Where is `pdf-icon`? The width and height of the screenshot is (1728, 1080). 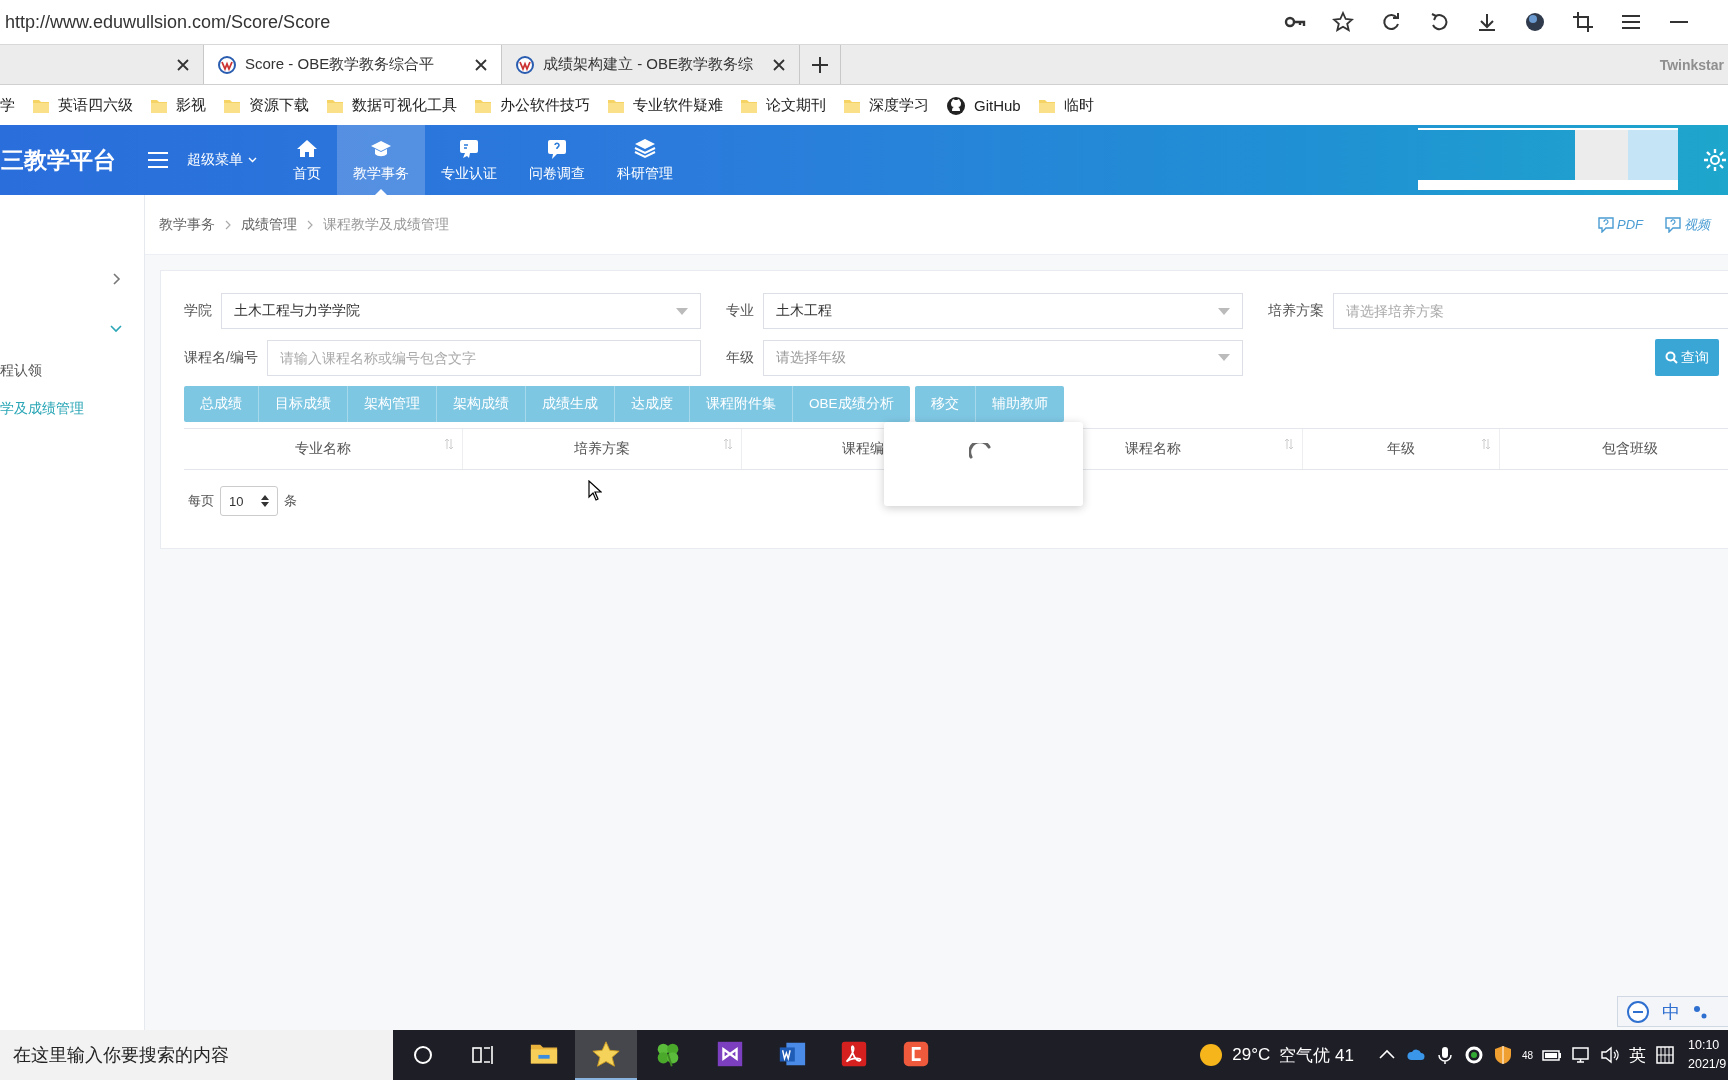 pdf-icon is located at coordinates (854, 1054).